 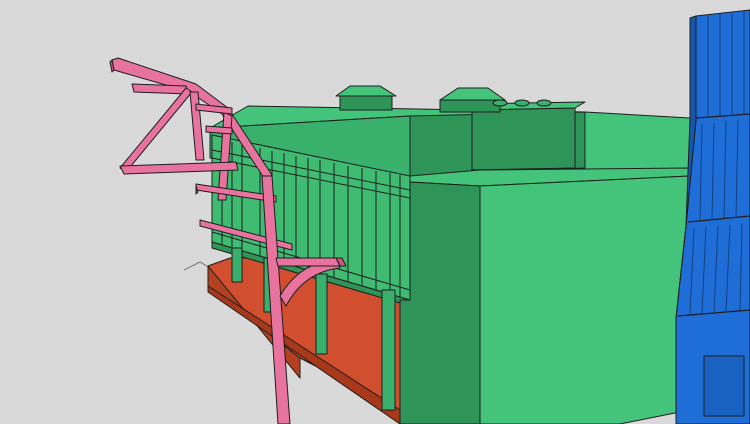 What do you see at coordinates (440, 302) in the screenshot?
I see `lower-volume-left` at bounding box center [440, 302].